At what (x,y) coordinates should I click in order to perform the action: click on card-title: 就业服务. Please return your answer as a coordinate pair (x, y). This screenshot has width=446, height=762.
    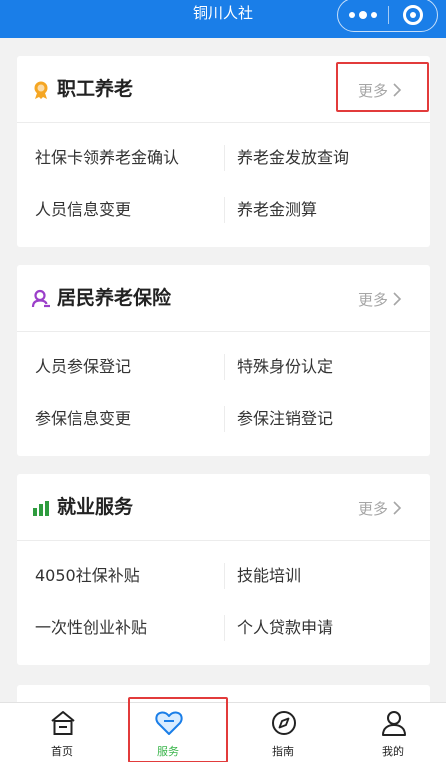
    Looking at the image, I should click on (95, 507).